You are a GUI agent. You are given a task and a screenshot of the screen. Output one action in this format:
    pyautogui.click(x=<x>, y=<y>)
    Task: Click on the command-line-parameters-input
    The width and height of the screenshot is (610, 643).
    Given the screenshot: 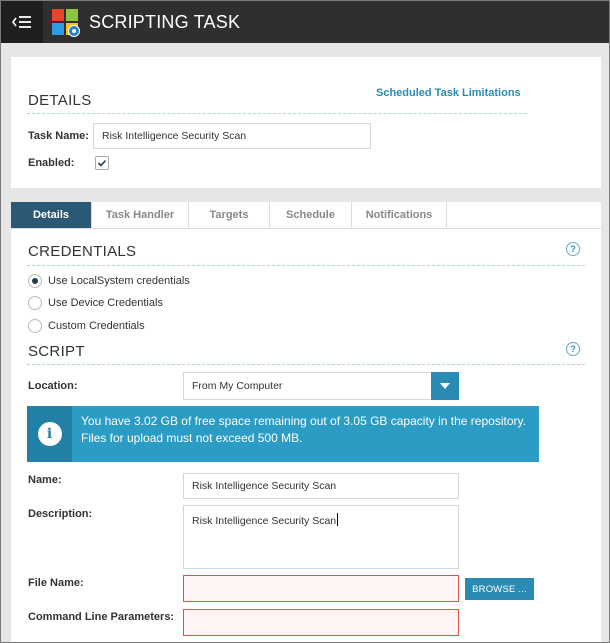 What is the action you would take?
    pyautogui.click(x=321, y=622)
    